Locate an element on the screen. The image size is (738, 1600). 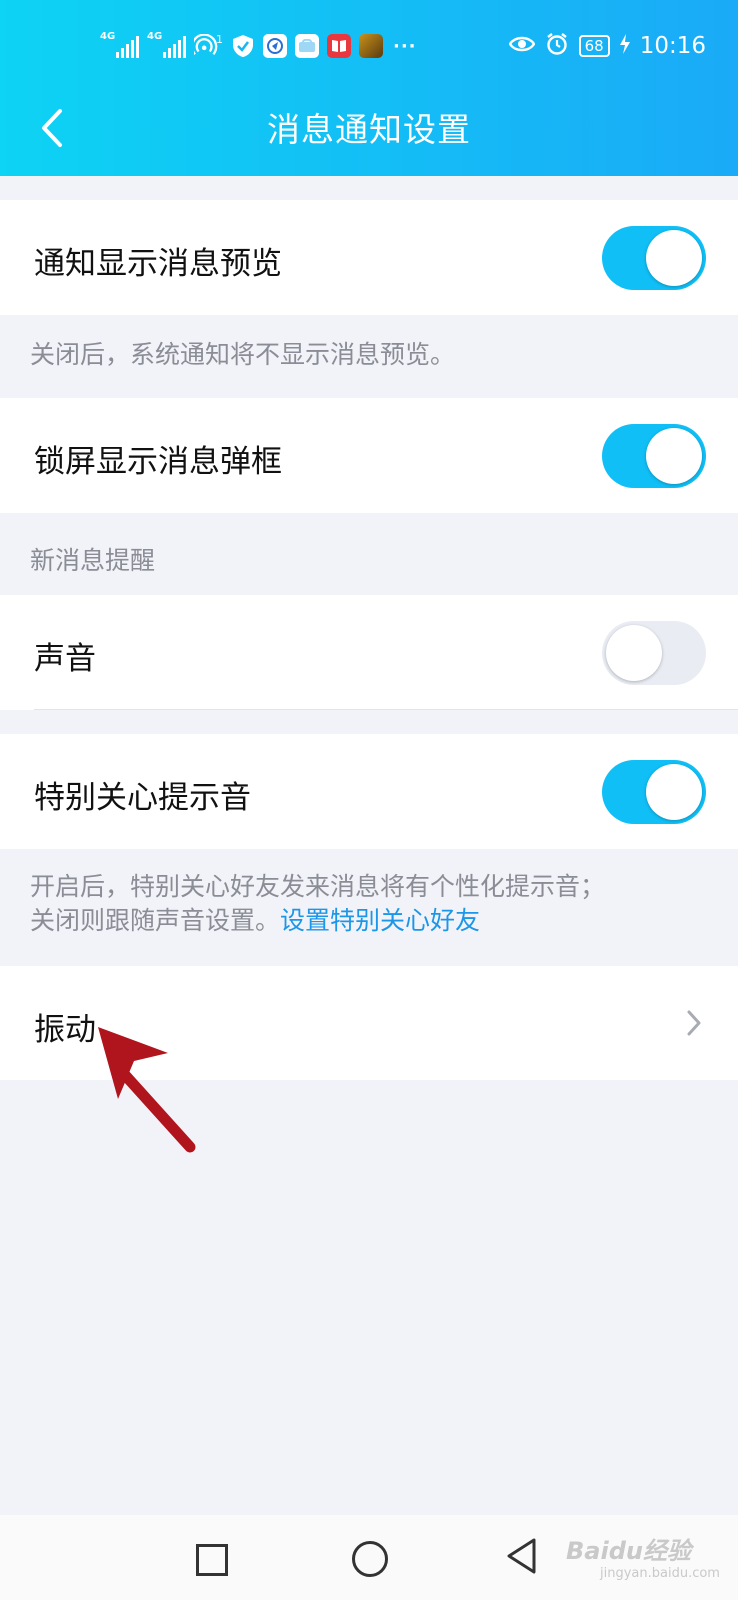
preview-note: 关闭后，系统通知将不显示消息预览。 is located at coordinates (243, 354).